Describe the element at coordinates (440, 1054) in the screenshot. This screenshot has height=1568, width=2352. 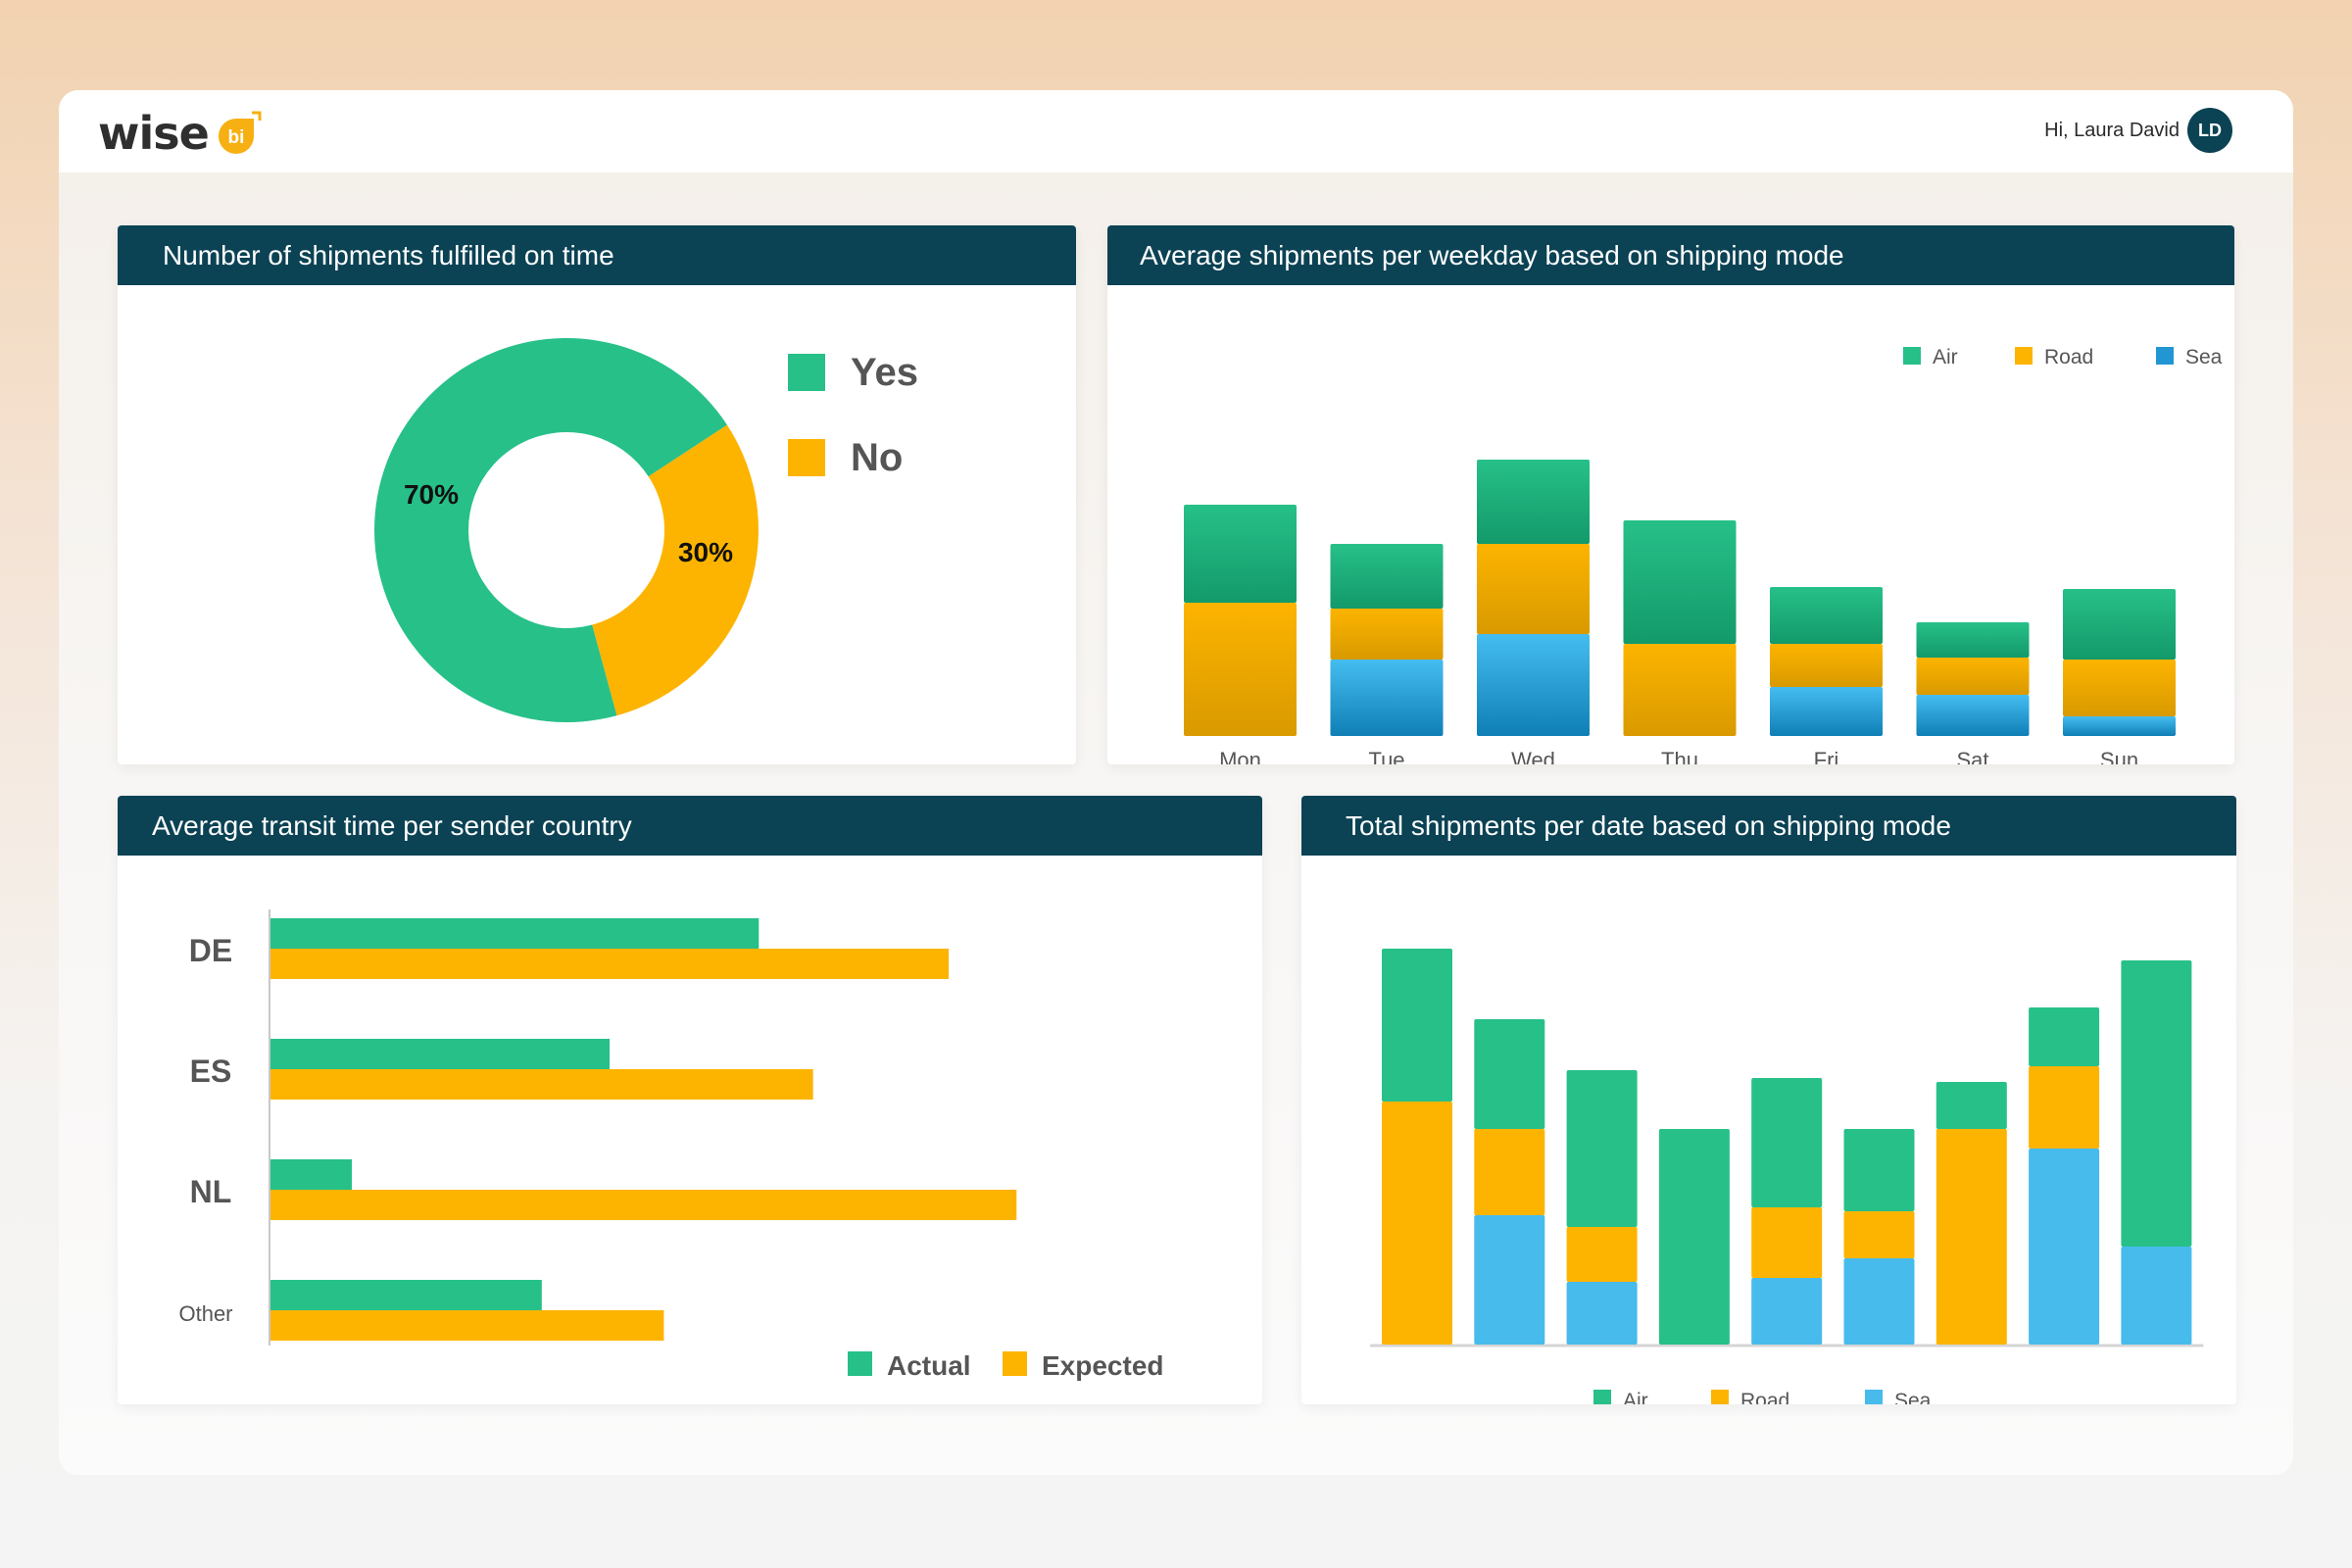
I see `bar-actual-es` at that location.